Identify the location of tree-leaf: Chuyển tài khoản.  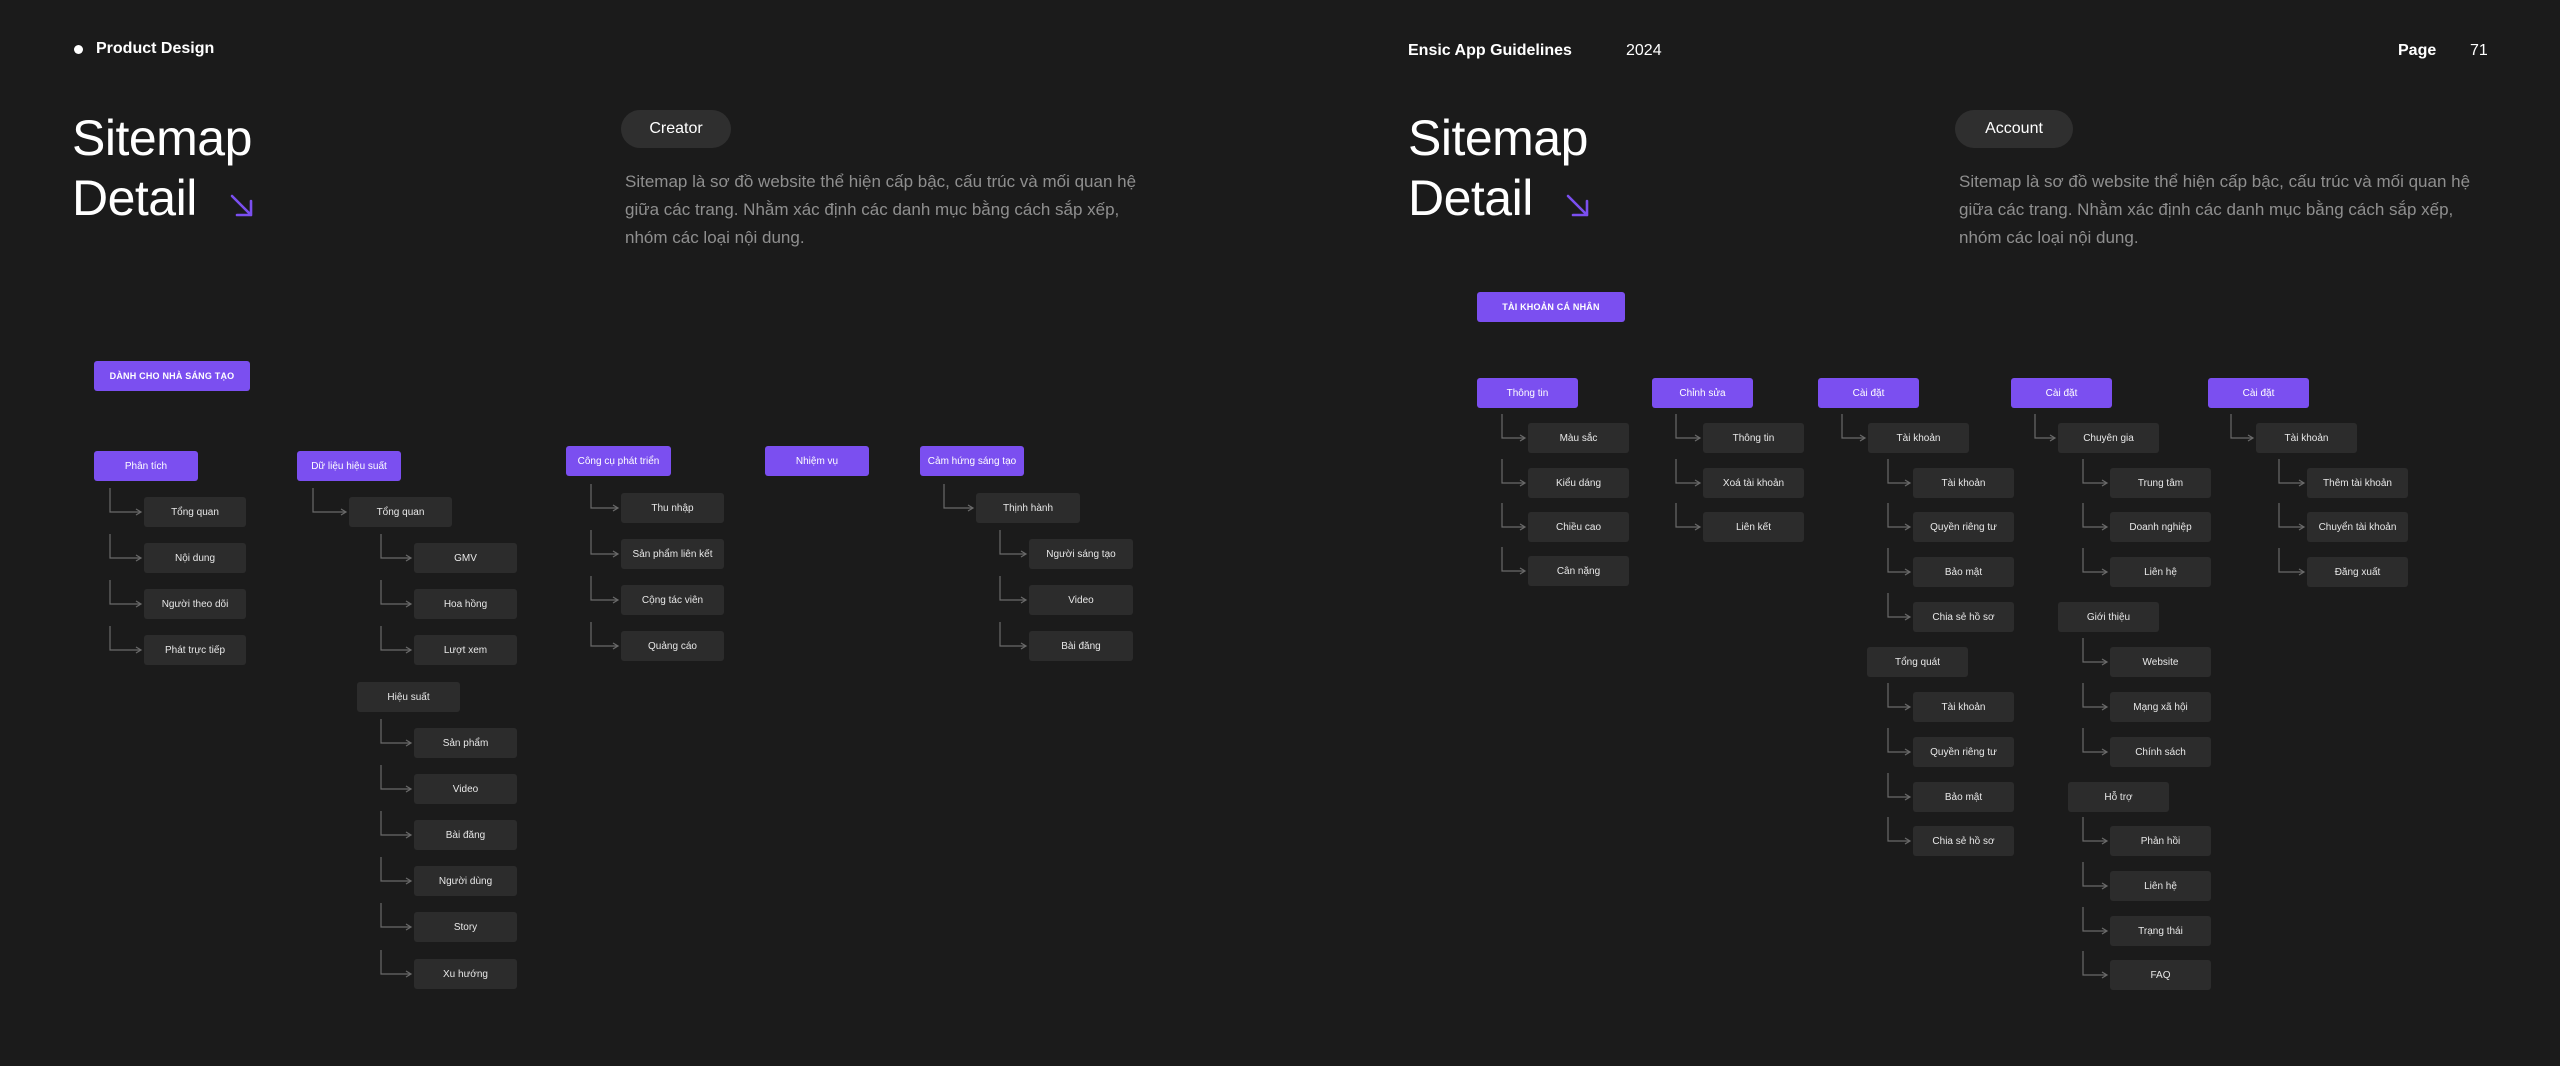
(2357, 527).